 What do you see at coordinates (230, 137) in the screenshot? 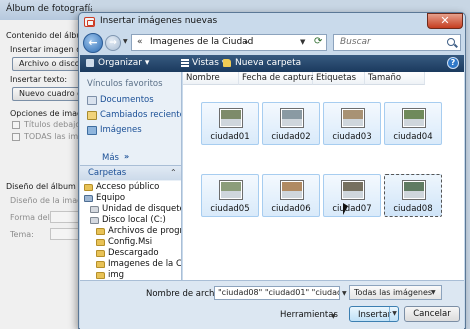
I see `file-name: ciudad01` at bounding box center [230, 137].